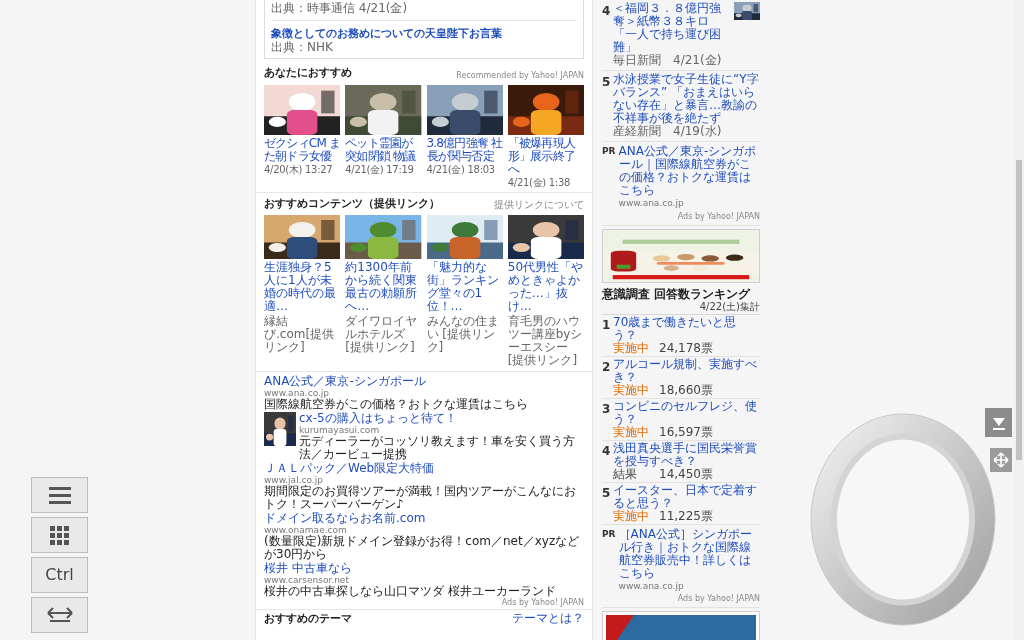 This screenshot has width=1024, height=640. I want to click on source-text: 毎日新聞 4/21(金), so click(668, 60).